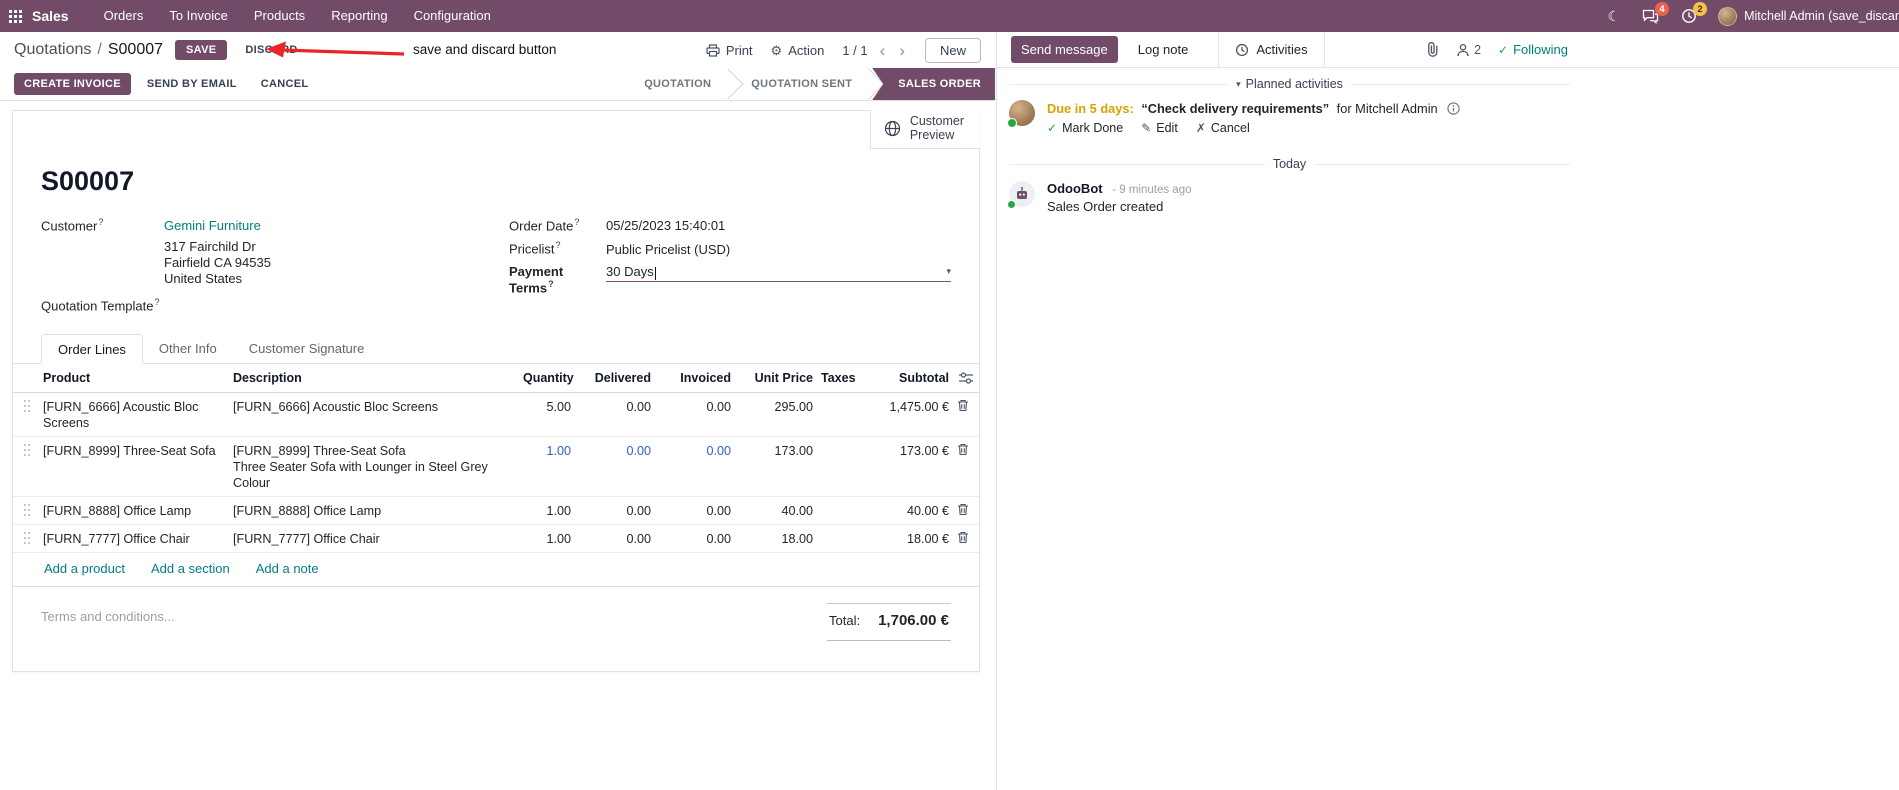 The width and height of the screenshot is (1899, 790). I want to click on messages-badge: 4, so click(1662, 9).